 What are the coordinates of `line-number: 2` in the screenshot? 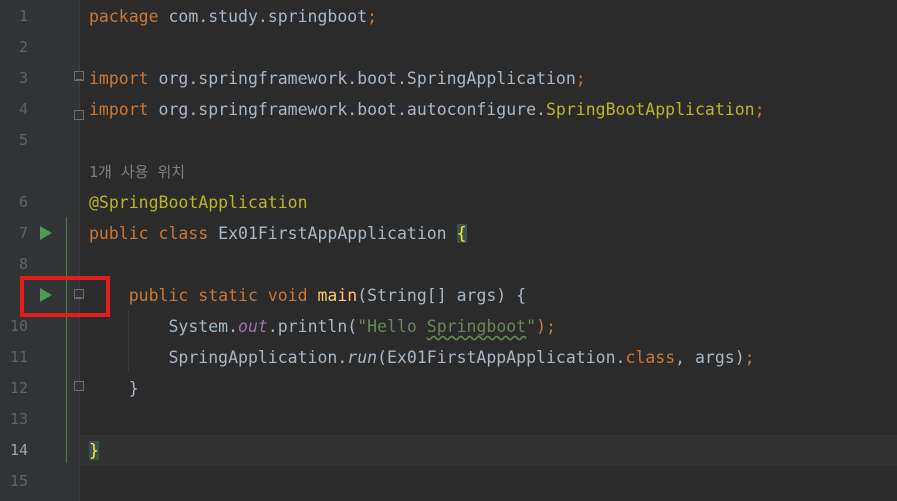 It's located at (23, 47).